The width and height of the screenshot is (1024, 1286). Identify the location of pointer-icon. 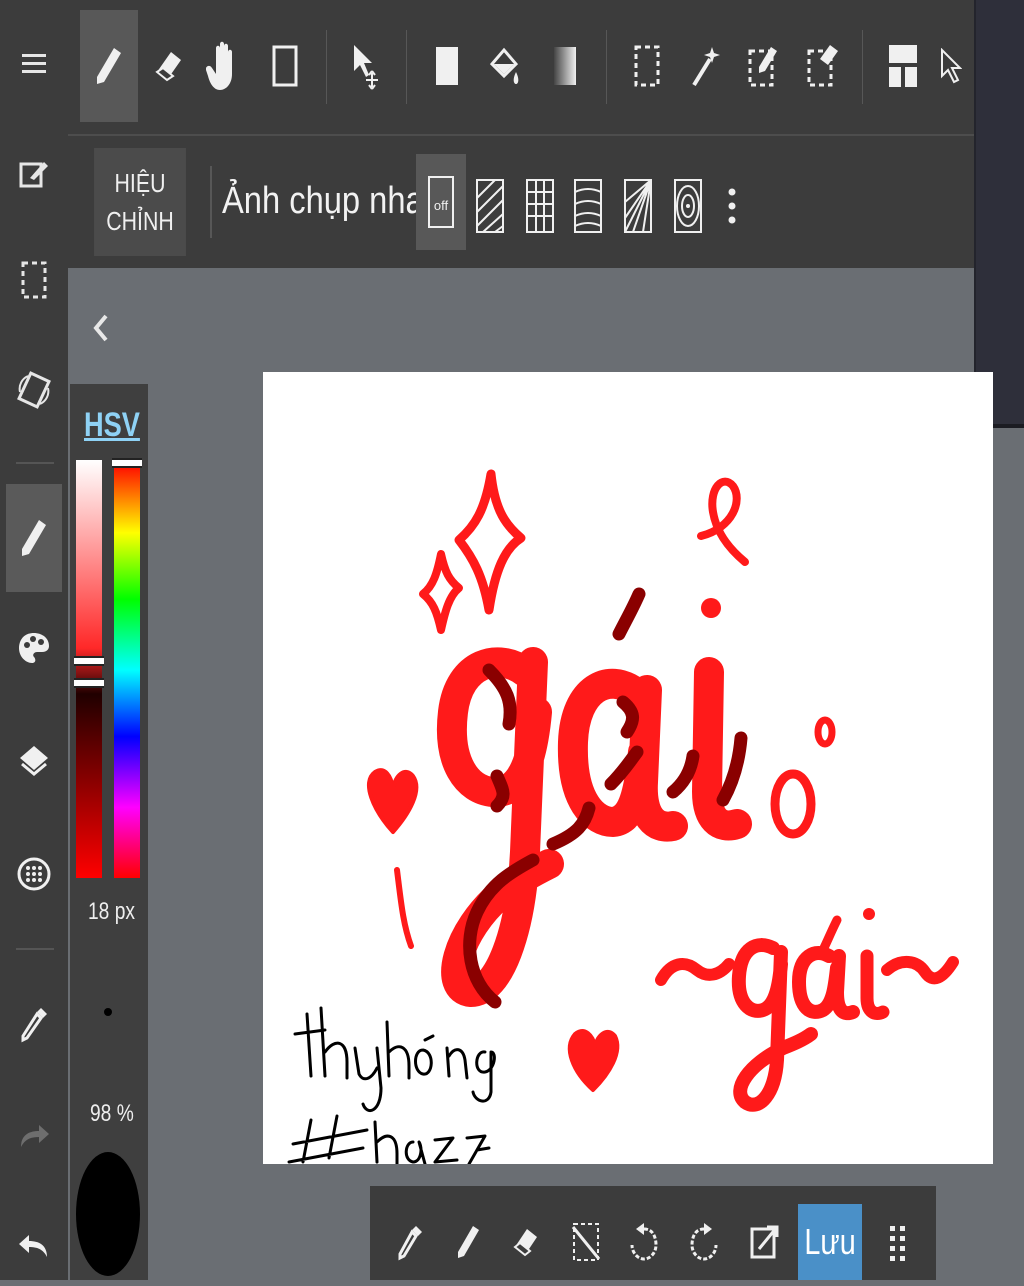
(951, 66).